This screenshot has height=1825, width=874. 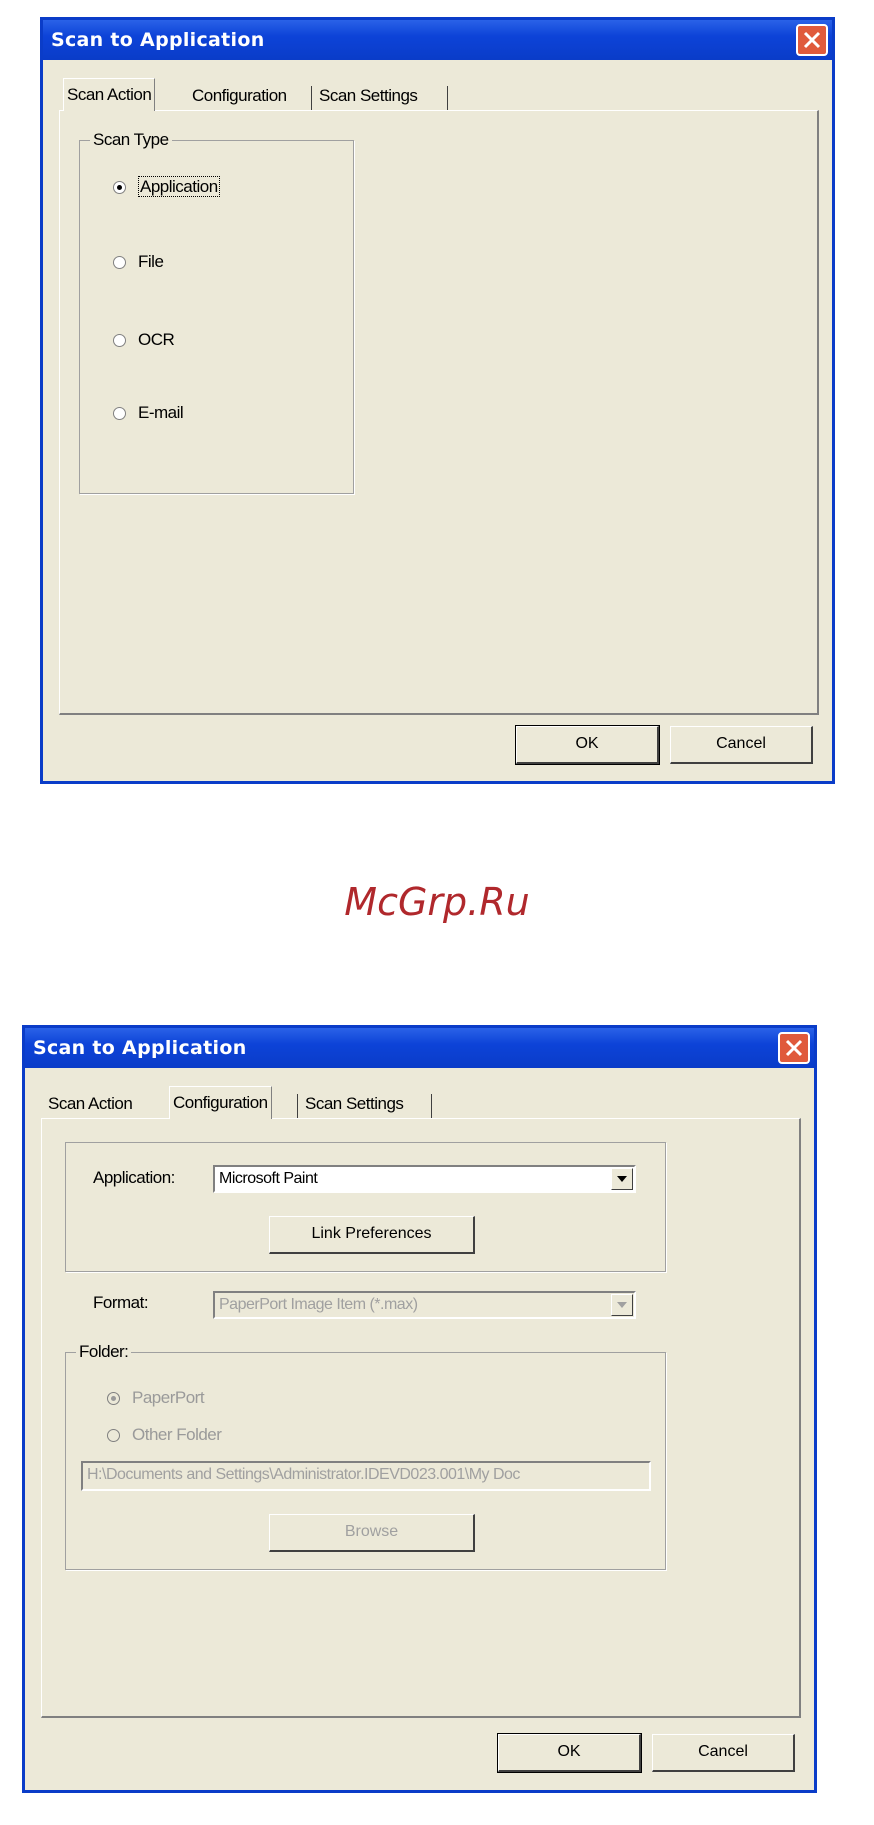 What do you see at coordinates (437, 902) in the screenshot?
I see `watermark-text: McGrp.Ru` at bounding box center [437, 902].